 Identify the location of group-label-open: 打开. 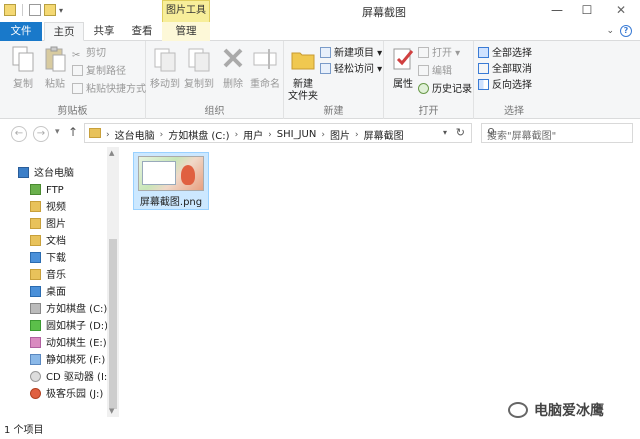
(428, 111).